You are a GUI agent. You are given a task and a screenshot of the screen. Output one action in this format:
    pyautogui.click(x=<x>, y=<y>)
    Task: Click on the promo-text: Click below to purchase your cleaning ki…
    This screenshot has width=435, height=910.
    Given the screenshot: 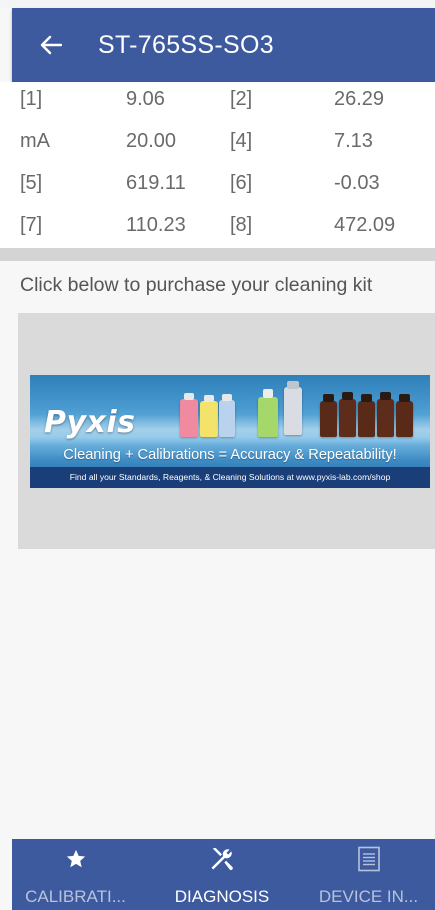 What is the action you would take?
    pyautogui.click(x=196, y=285)
    